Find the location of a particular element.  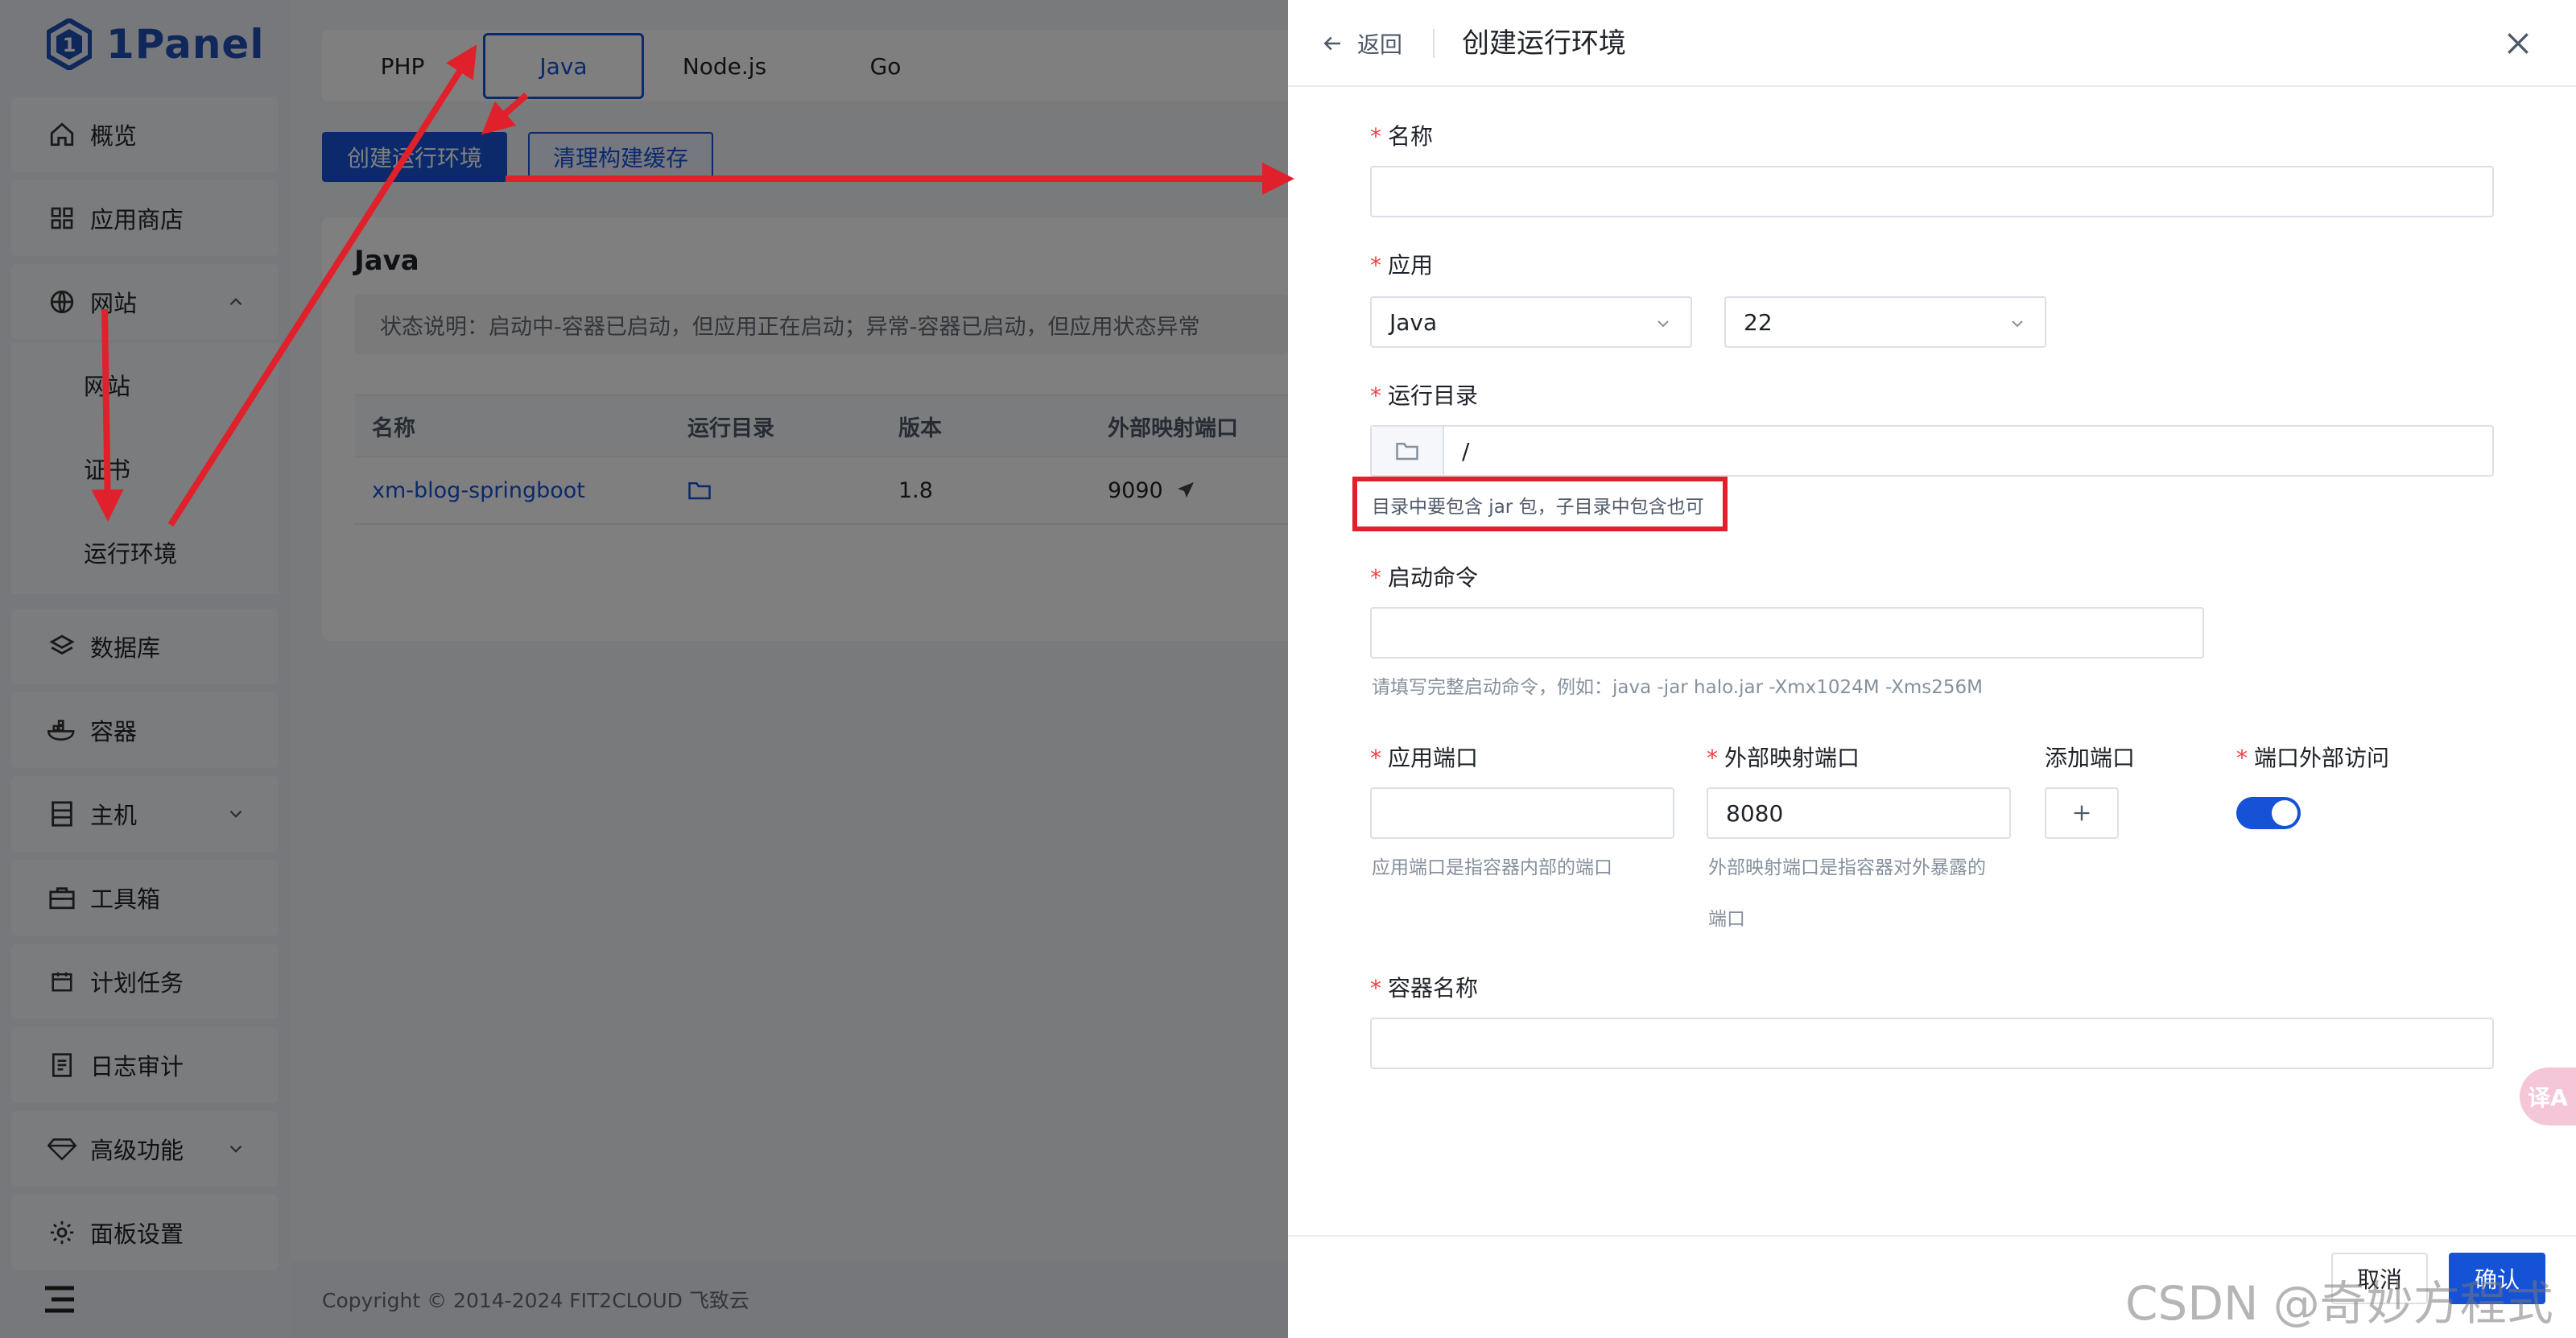

plus-icon is located at coordinates (2082, 813).